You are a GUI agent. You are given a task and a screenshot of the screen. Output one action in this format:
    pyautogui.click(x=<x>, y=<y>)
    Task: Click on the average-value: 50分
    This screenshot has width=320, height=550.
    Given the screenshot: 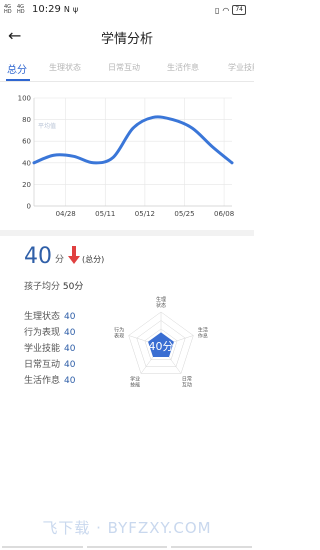 What is the action you would take?
    pyautogui.click(x=73, y=287)
    